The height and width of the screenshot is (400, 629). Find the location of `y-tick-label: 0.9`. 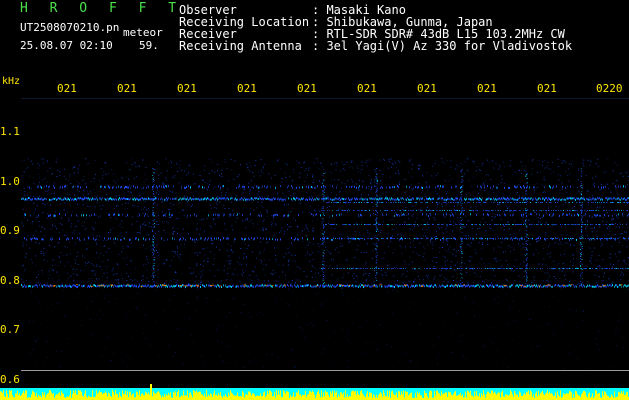

y-tick-label: 0.9 is located at coordinates (10, 230).